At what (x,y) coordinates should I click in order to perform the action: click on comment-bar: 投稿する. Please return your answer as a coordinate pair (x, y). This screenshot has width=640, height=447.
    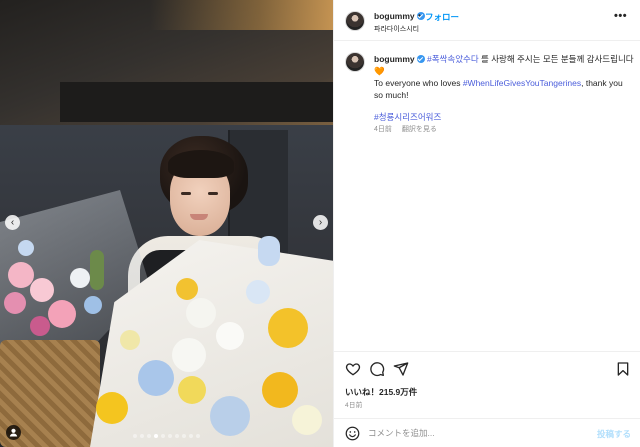
    Looking at the image, I should click on (487, 432).